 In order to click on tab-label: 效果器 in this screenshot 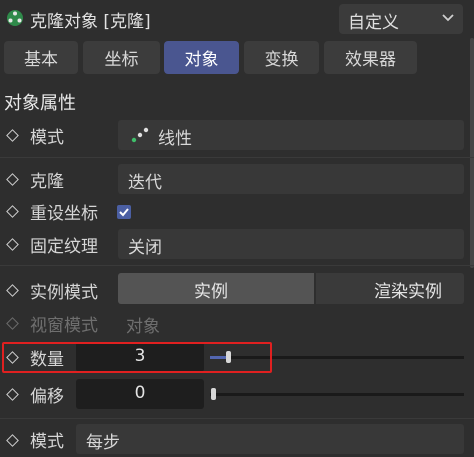, I will do `click(370, 60)`.